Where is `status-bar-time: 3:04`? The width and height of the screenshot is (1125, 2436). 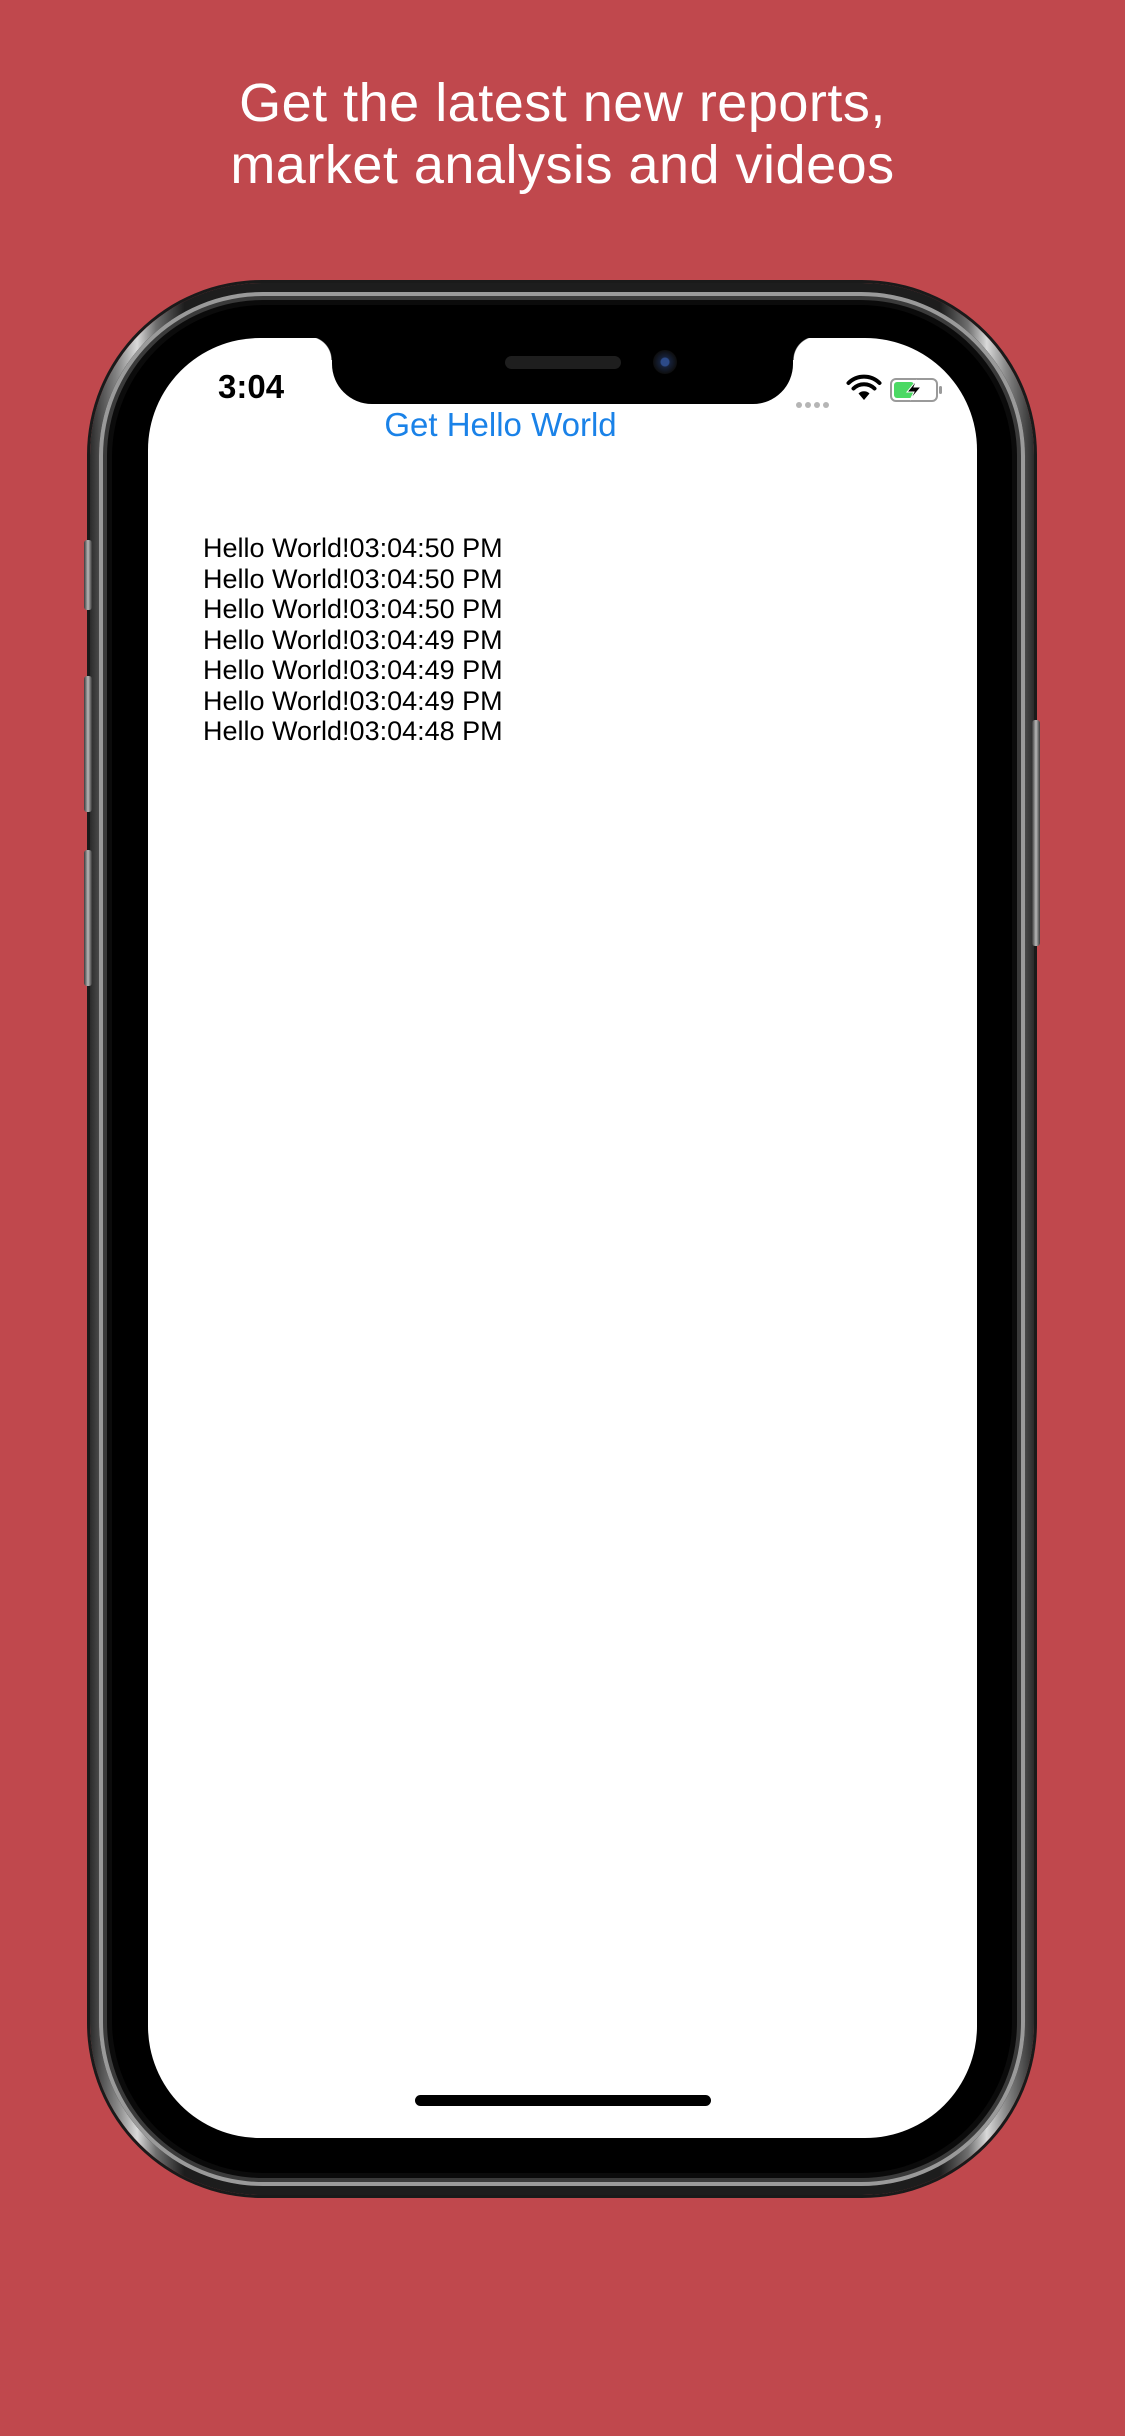
status-bar-time: 3:04 is located at coordinates (251, 386).